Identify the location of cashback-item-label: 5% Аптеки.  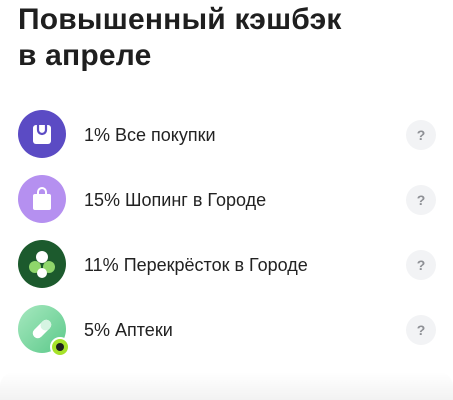
(128, 330).